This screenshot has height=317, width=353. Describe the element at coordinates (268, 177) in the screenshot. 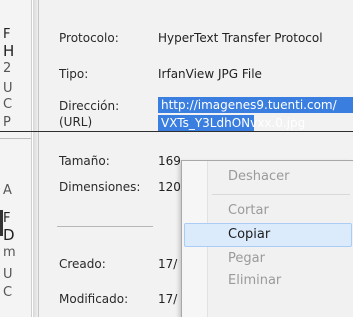

I see `menu-item-undo: Deshacer` at that location.